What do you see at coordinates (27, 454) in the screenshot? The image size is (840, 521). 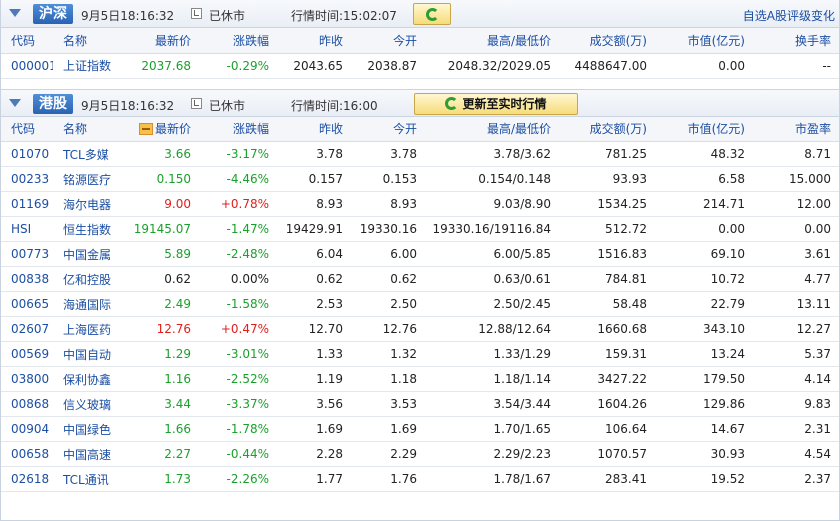 I see `stock-code-link: 00658` at bounding box center [27, 454].